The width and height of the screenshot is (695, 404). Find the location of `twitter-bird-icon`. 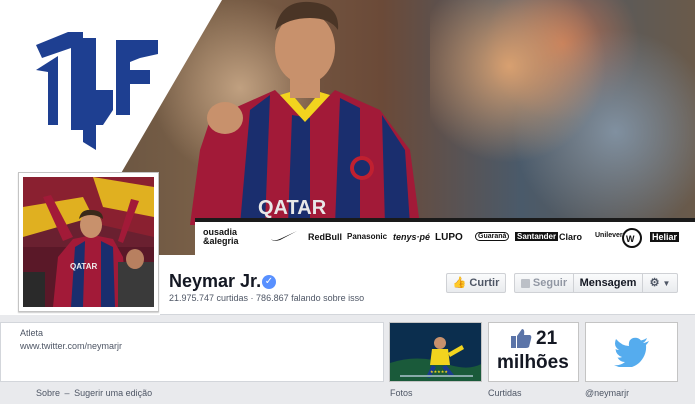

twitter-bird-icon is located at coordinates (631, 352).